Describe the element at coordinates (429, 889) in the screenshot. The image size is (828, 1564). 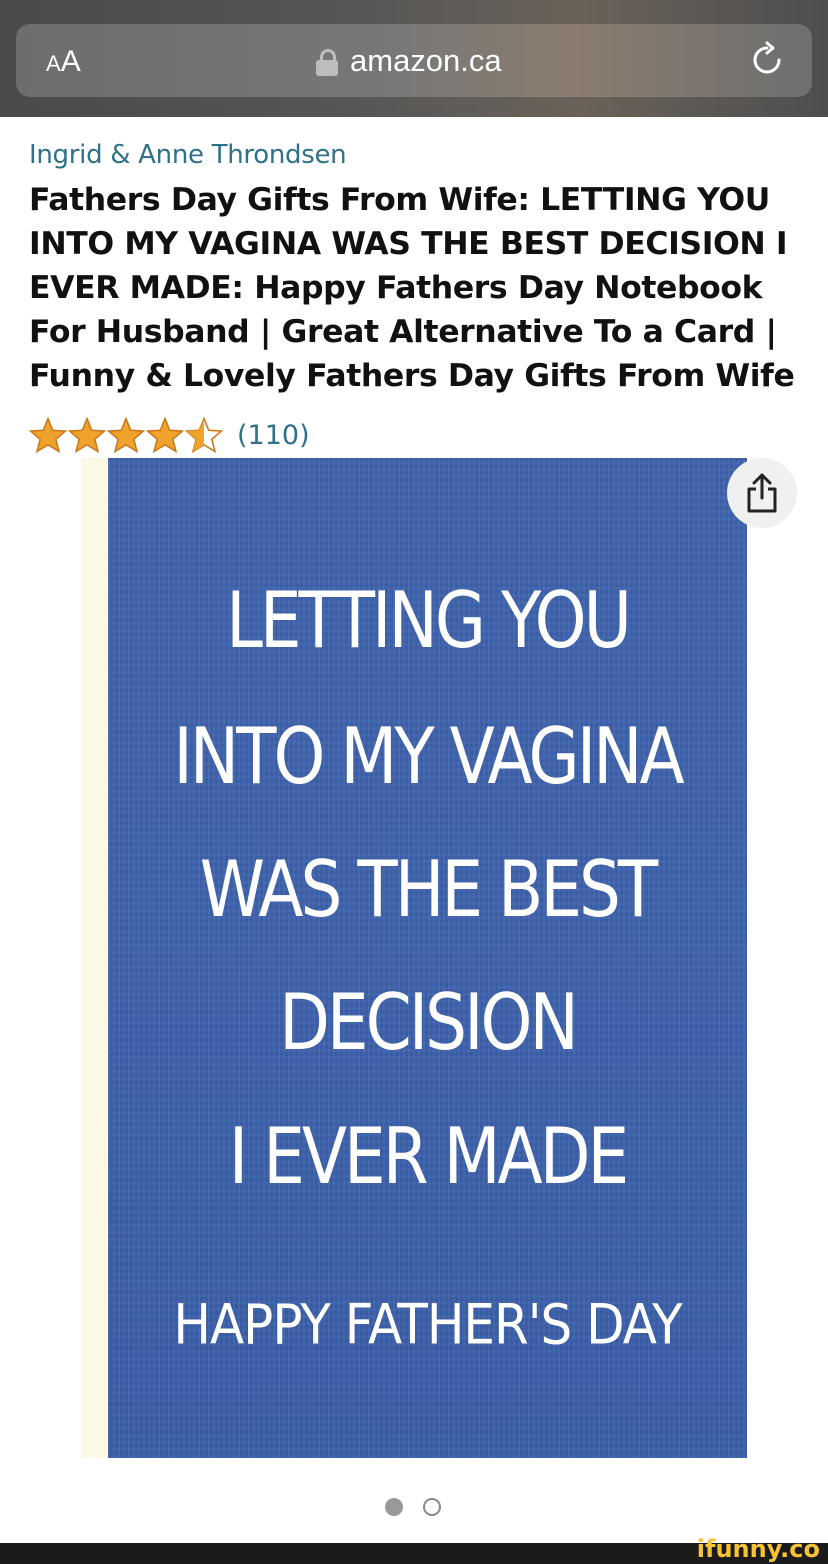
I see `cover-line: WAS THE BEST` at that location.